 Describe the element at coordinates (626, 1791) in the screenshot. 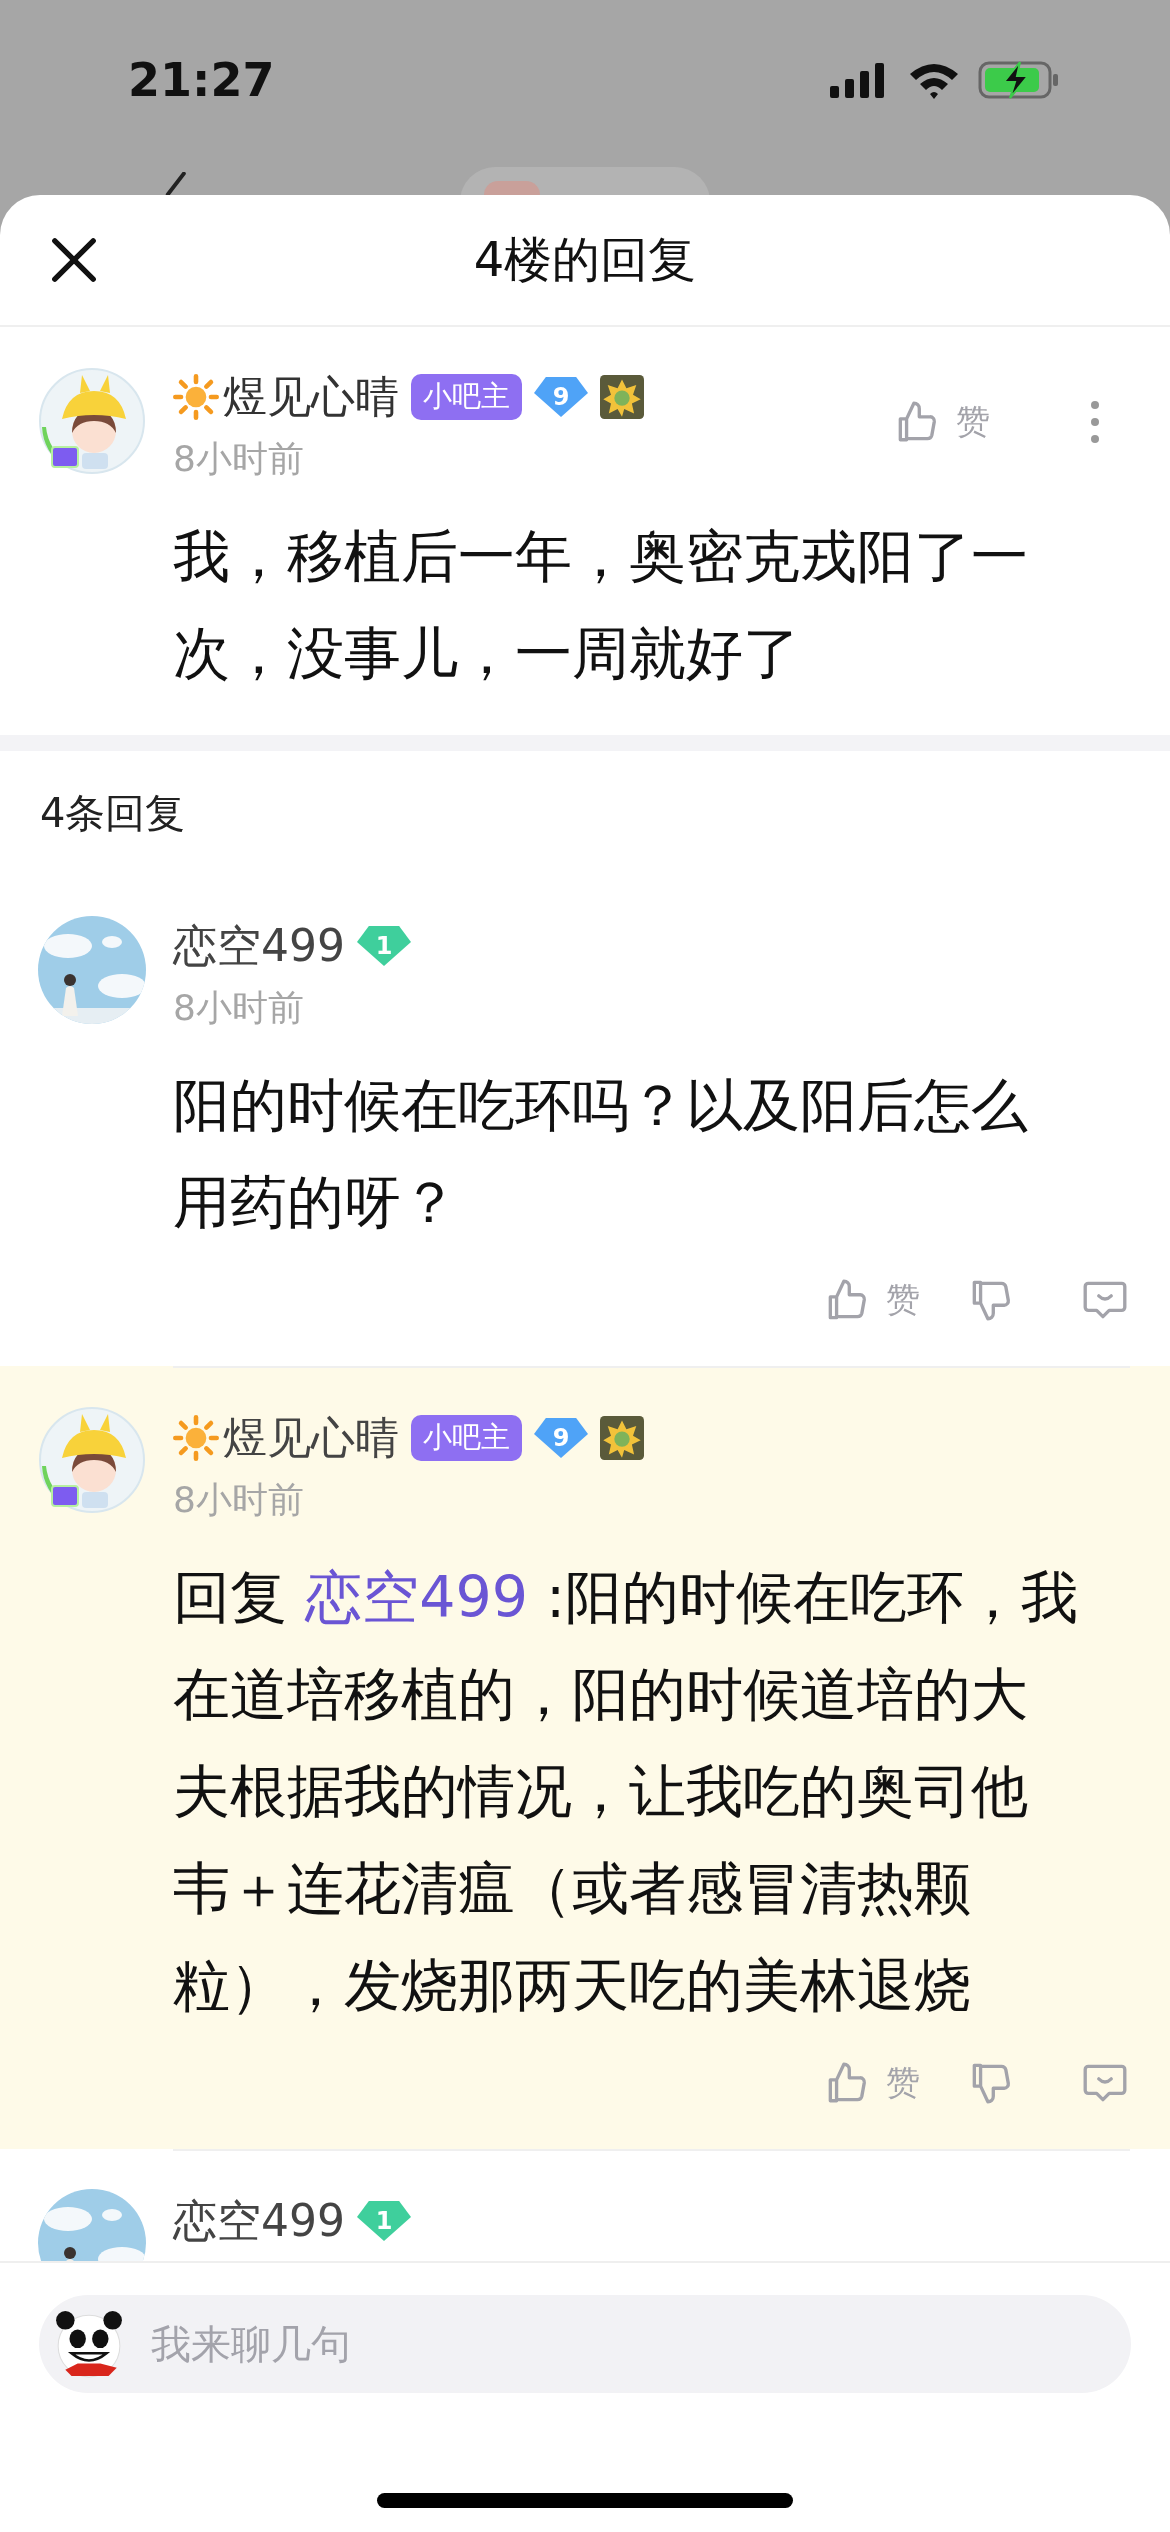

I see `reply-text: 回复 恋空499 :阳的时候在吃环，我在道培移植的，阳的时候道培的大夫根据我的情况，让我吃的奥司他韦＋连花清瘟（或者感冒清热颗粒），发烧那两天吃的美林退烧` at that location.